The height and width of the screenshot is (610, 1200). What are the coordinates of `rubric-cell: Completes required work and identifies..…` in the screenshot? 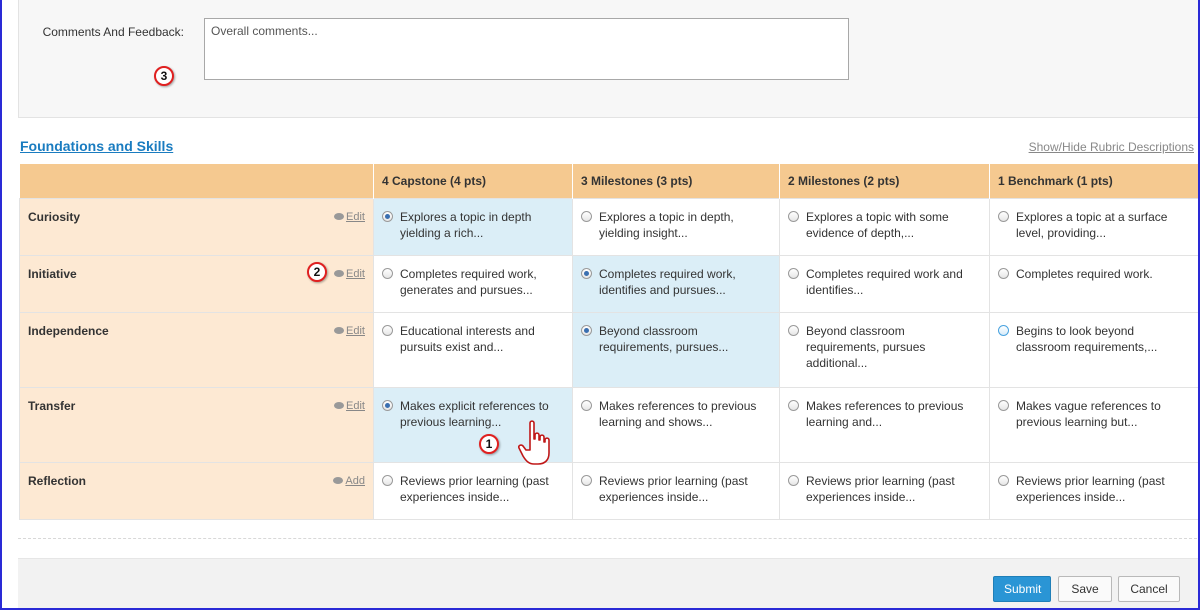 It's located at (884, 283).